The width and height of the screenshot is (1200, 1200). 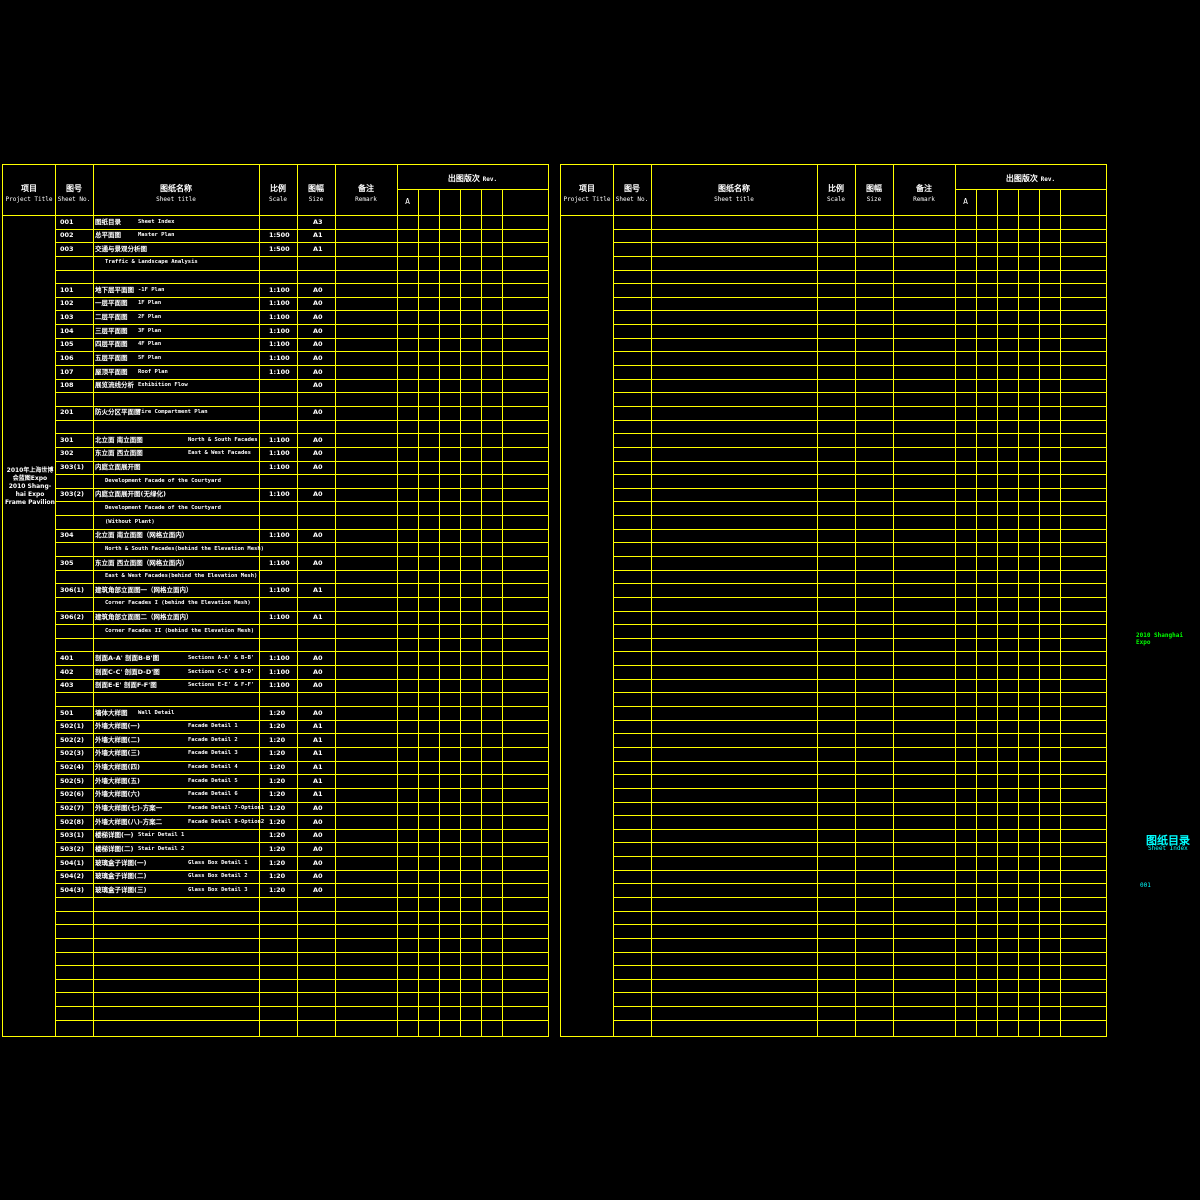 What do you see at coordinates (219, 453) in the screenshot?
I see `sheet-title-en: East & West Facades` at bounding box center [219, 453].